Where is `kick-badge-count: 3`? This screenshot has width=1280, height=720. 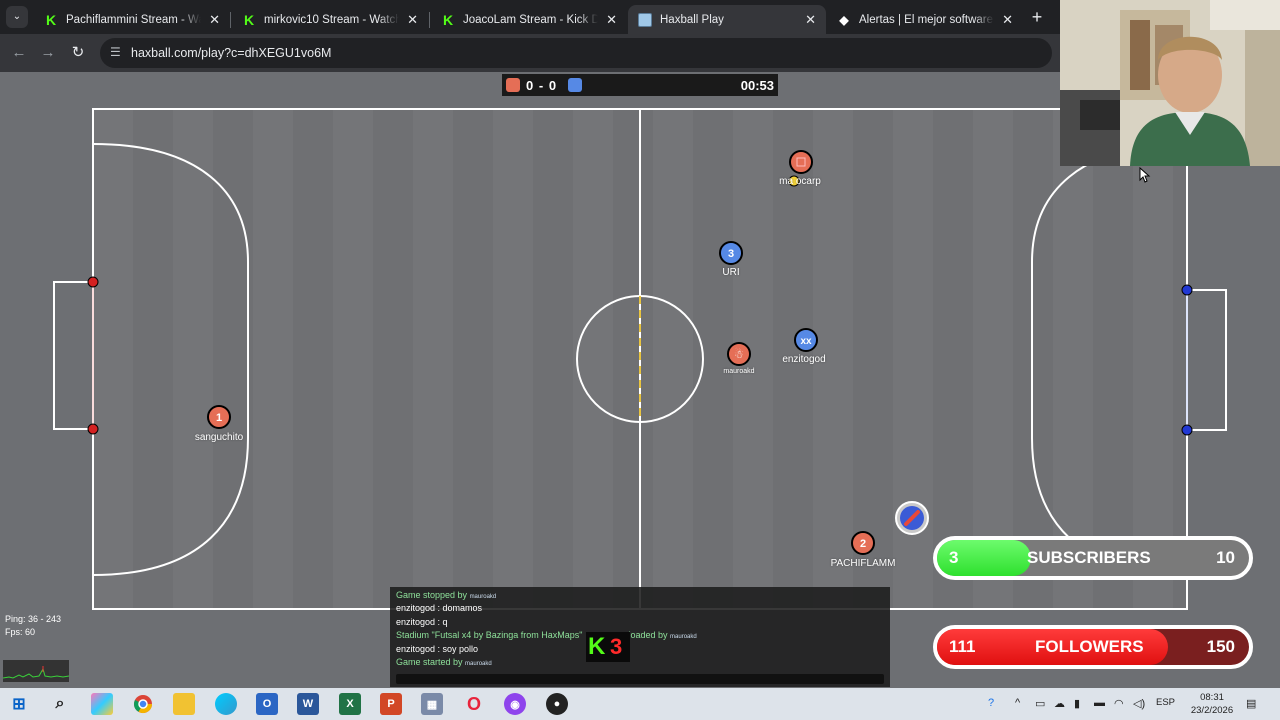
kick-badge-count: 3 is located at coordinates (616, 646).